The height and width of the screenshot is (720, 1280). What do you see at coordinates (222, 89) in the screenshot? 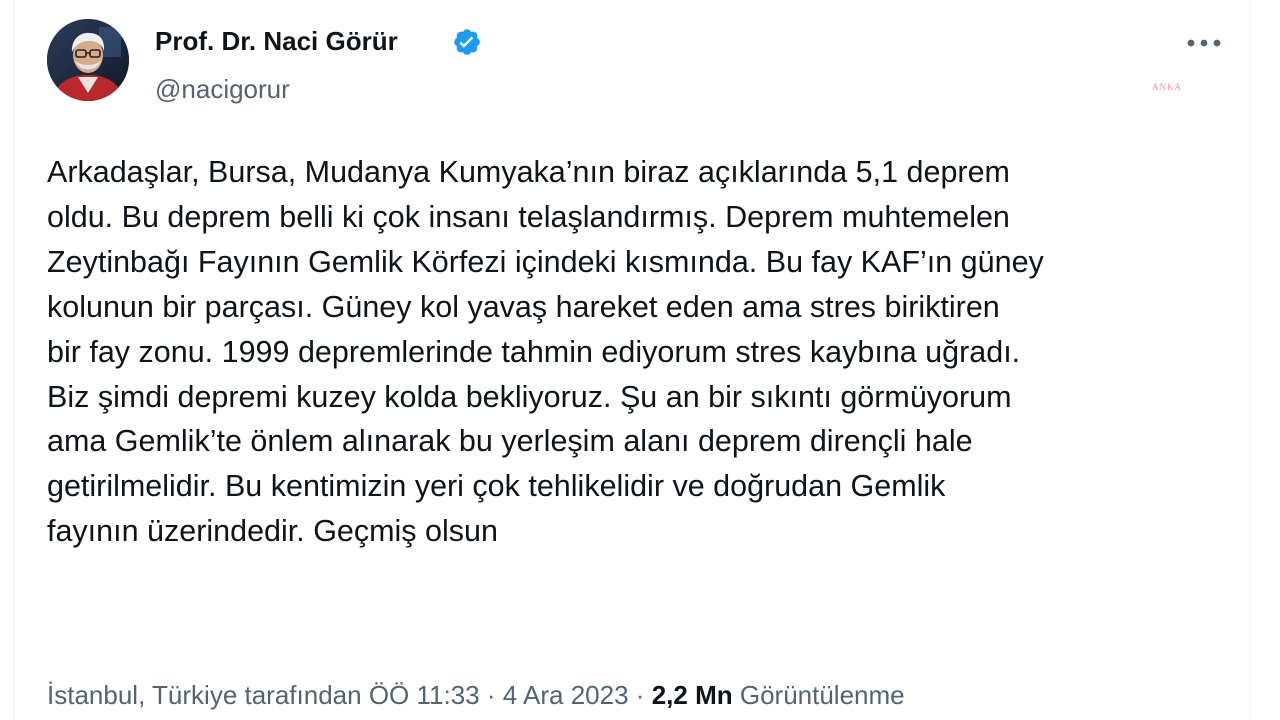
I see `author-handle: @nacigorur` at bounding box center [222, 89].